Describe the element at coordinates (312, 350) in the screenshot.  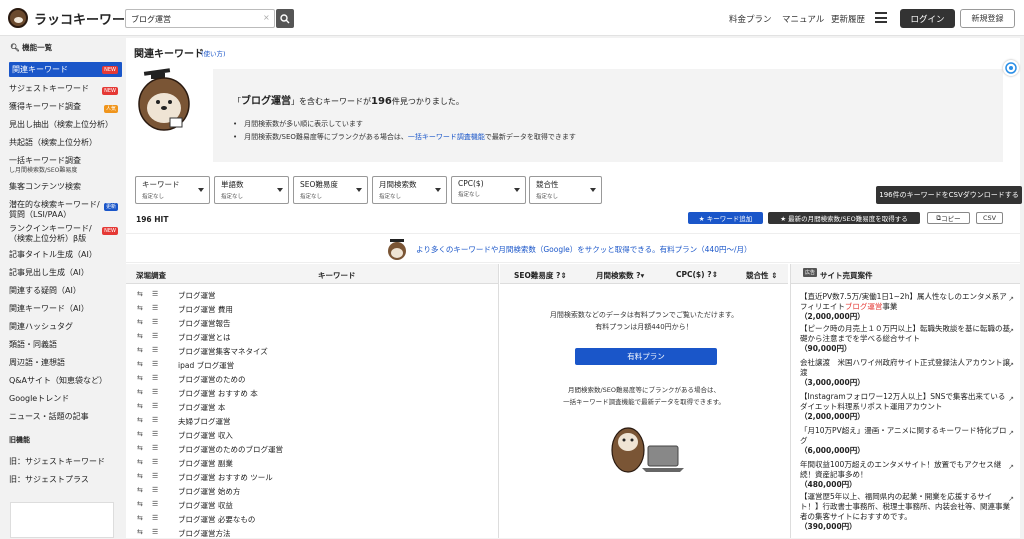
I see `table-row: ⇆ ☰ ブログ運営集客マネタイズ` at that location.